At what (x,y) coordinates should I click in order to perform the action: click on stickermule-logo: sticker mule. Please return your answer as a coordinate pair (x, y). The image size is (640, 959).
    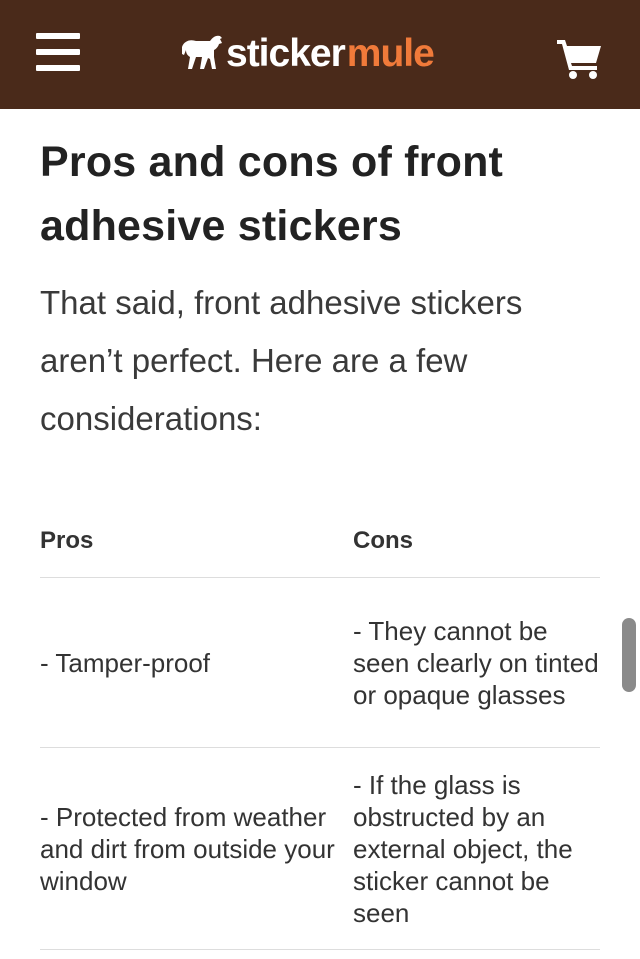
    Looking at the image, I should click on (307, 53).